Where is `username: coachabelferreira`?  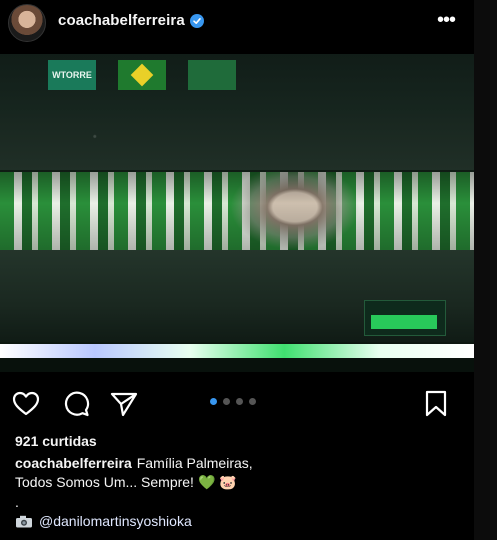
username: coachabelferreira is located at coordinates (121, 20).